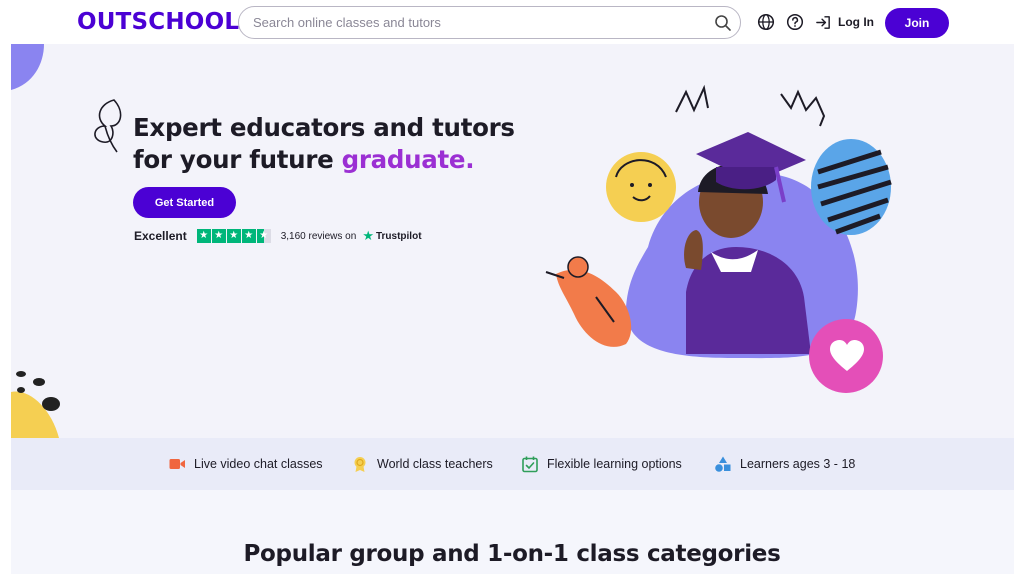  I want to click on feature-live-video: Live video chat classes, so click(245, 464).